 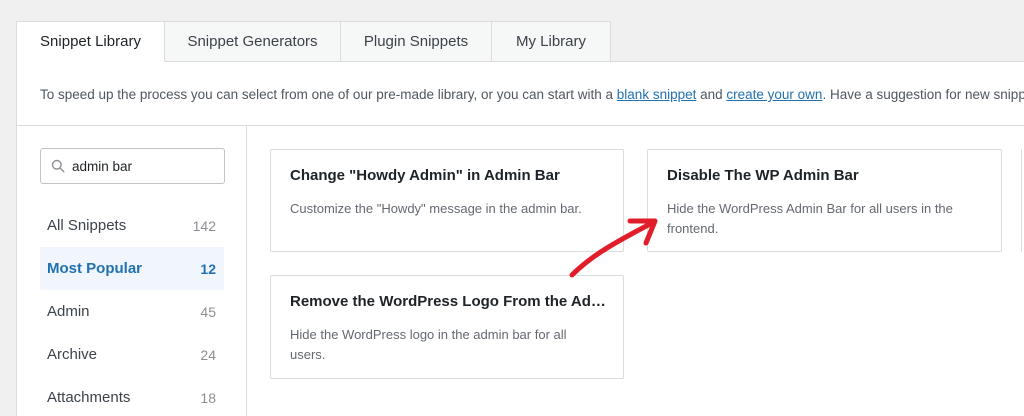 I want to click on search-box, so click(x=132, y=166).